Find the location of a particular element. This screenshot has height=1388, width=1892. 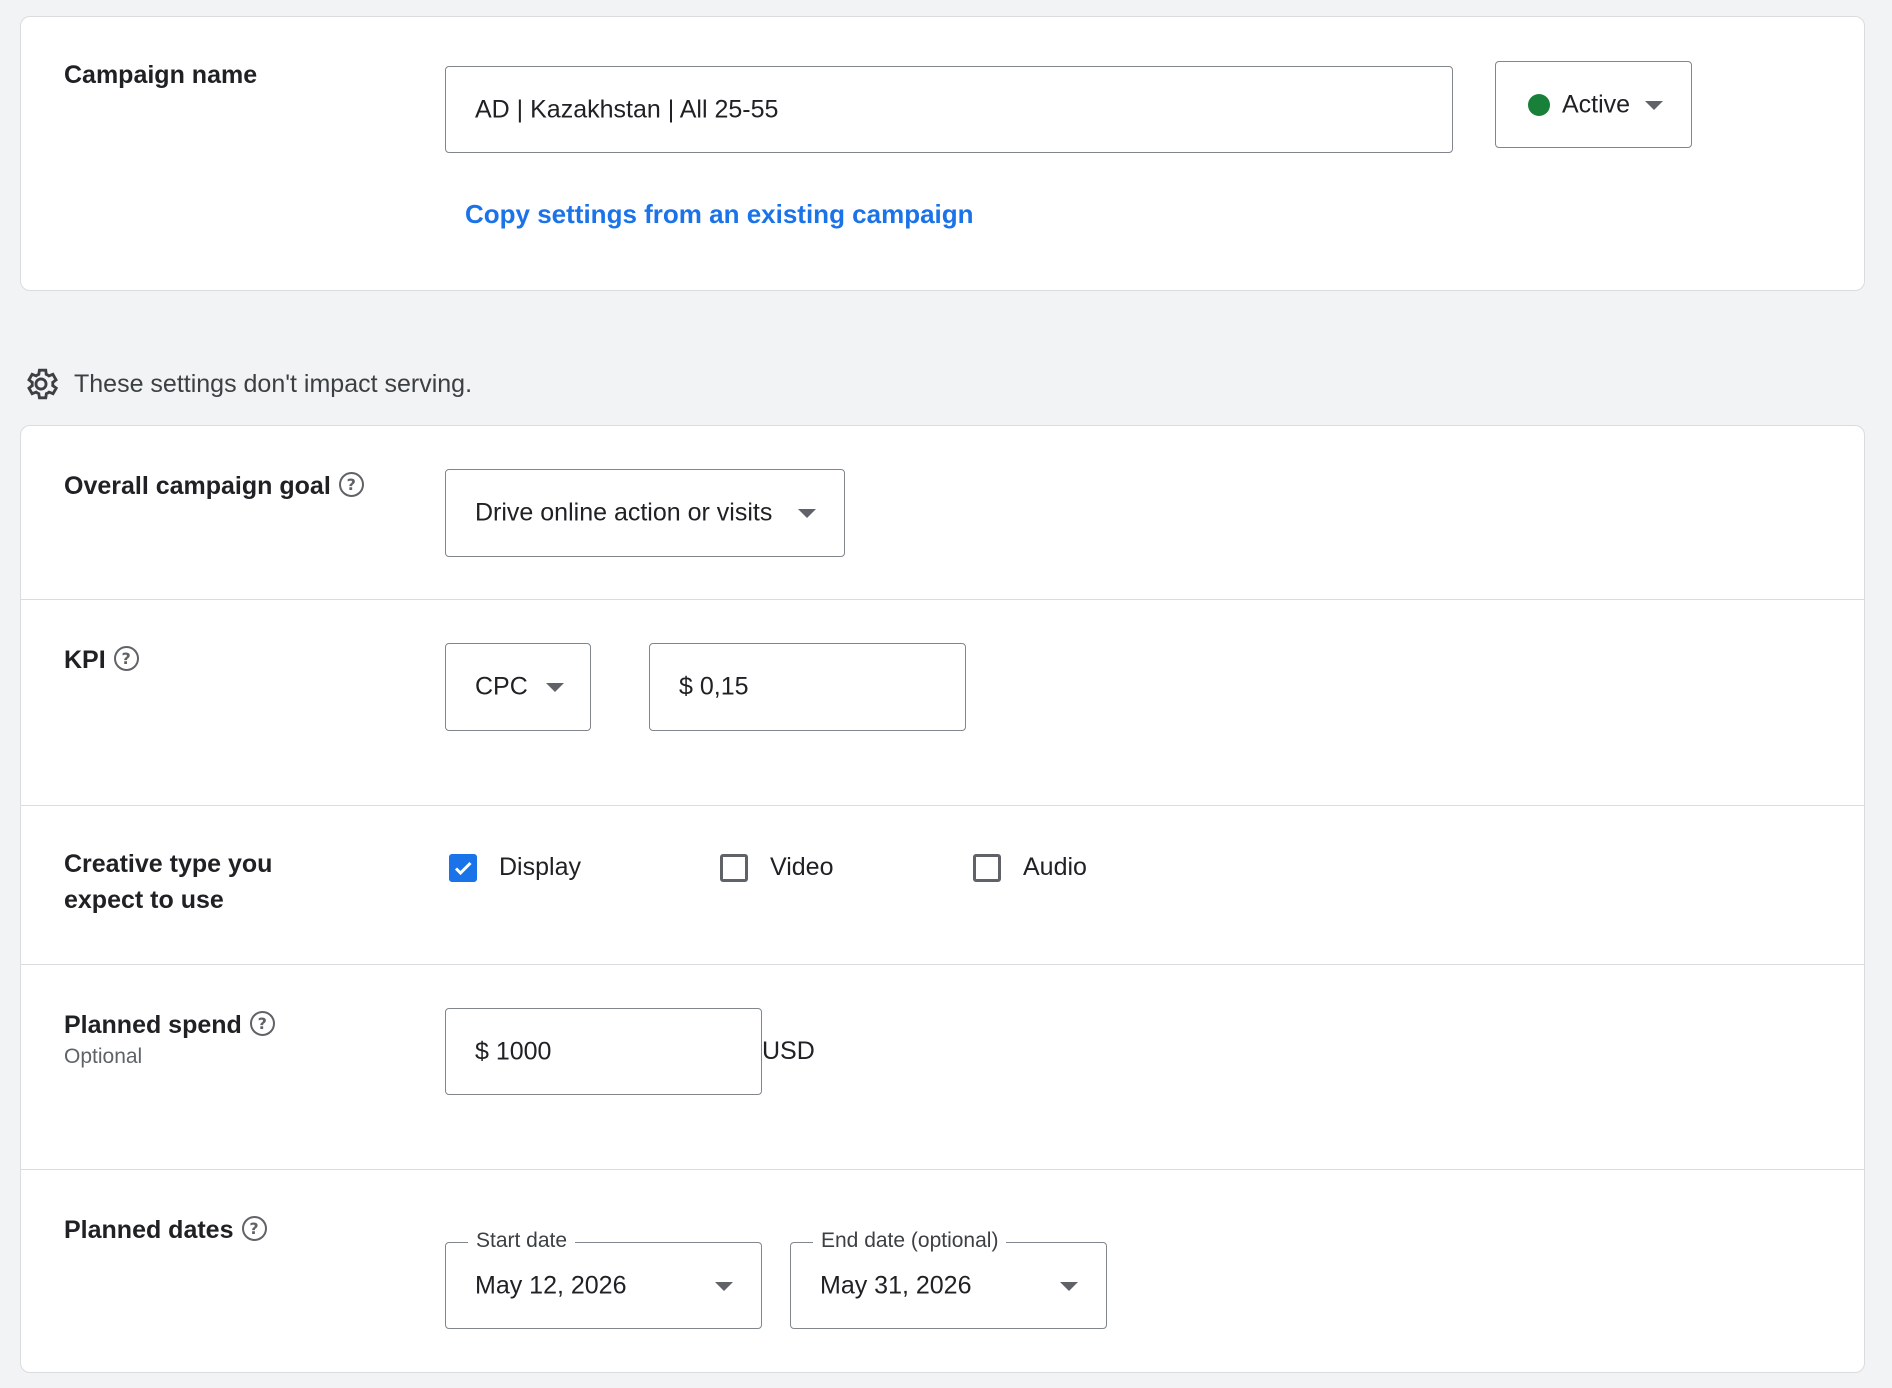

creative-label-line2: expect to use is located at coordinates (144, 900).